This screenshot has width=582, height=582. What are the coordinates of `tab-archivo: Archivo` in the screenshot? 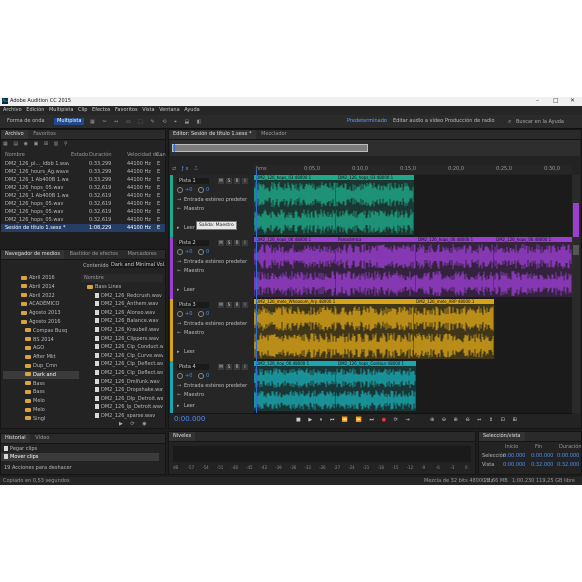 It's located at (14, 134).